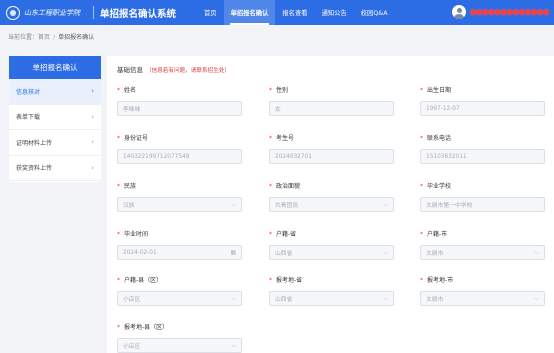 Image resolution: width=554 pixels, height=353 pixels. I want to click on field-label-text: 报考地-市, so click(440, 280).